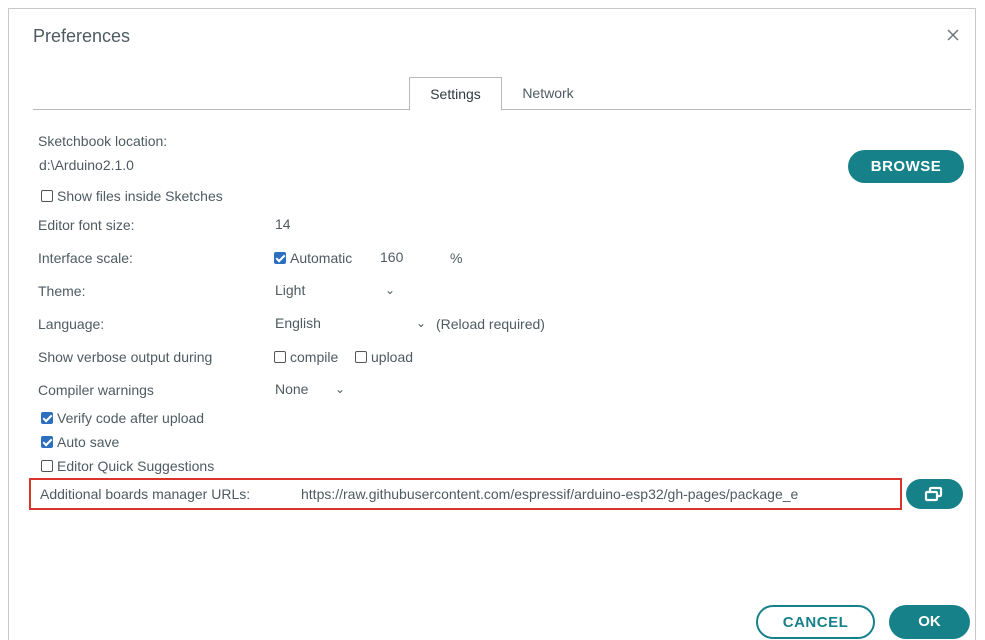  I want to click on quick-suggestions-label: Editor Quick Suggestions, so click(136, 466).